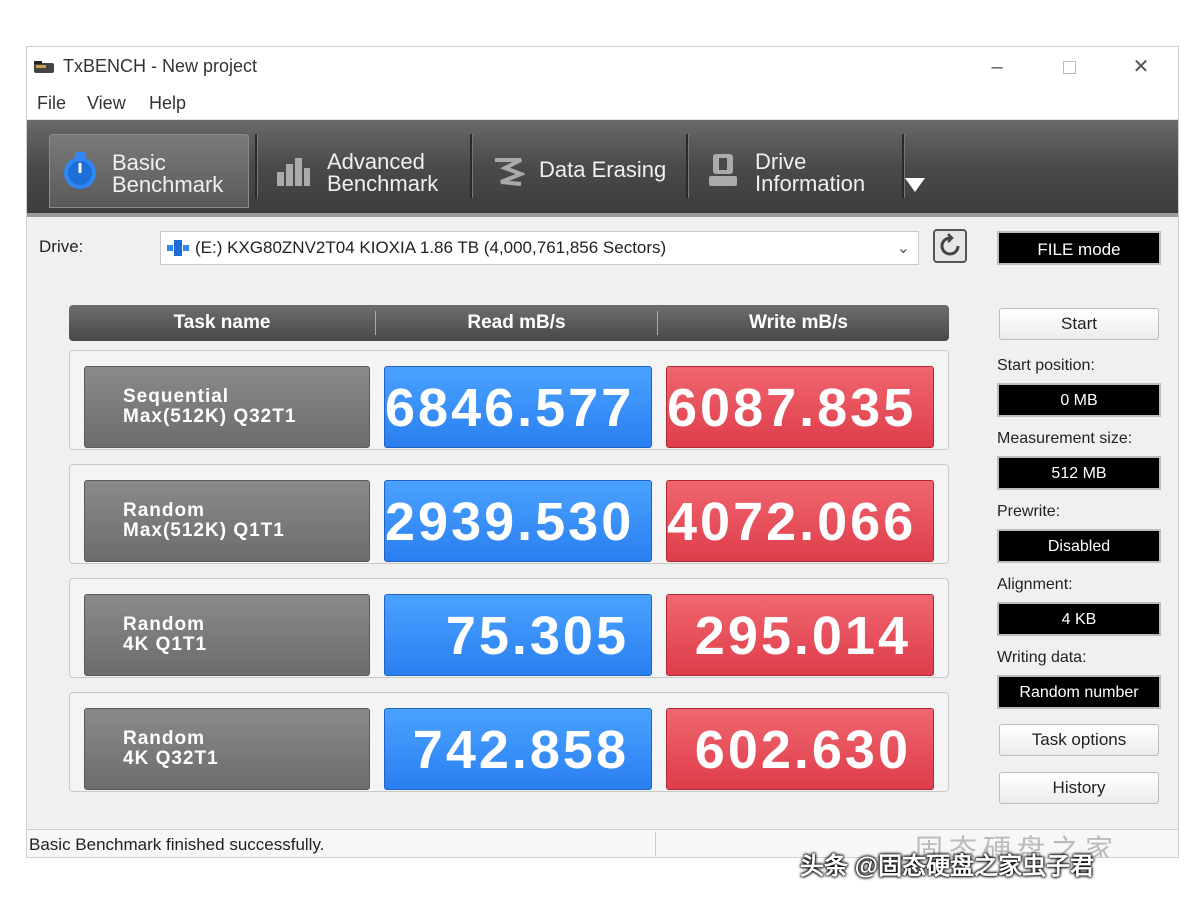 This screenshot has width=1200, height=901. What do you see at coordinates (227, 521) in the screenshot?
I see `task-name-cell: Random Max(512K) Q1T1` at bounding box center [227, 521].